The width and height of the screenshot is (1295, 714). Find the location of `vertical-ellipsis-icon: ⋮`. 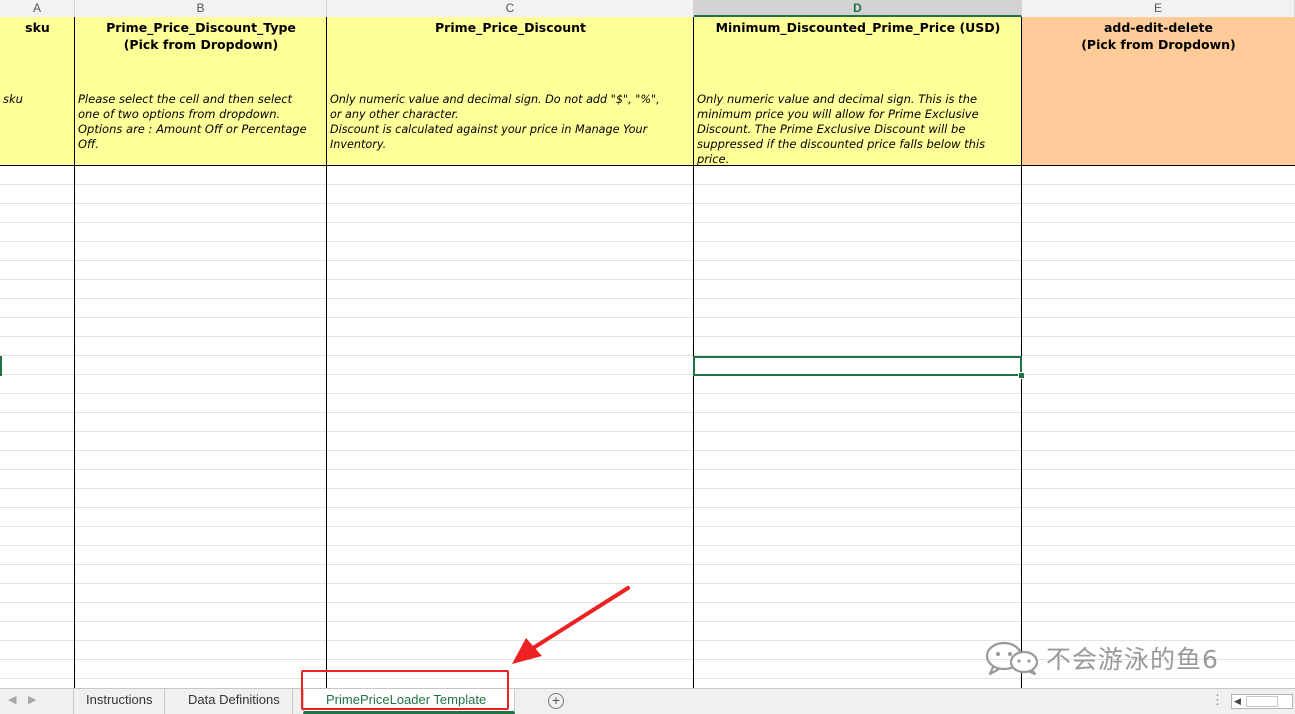

vertical-ellipsis-icon: ⋮ is located at coordinates (1217, 700).